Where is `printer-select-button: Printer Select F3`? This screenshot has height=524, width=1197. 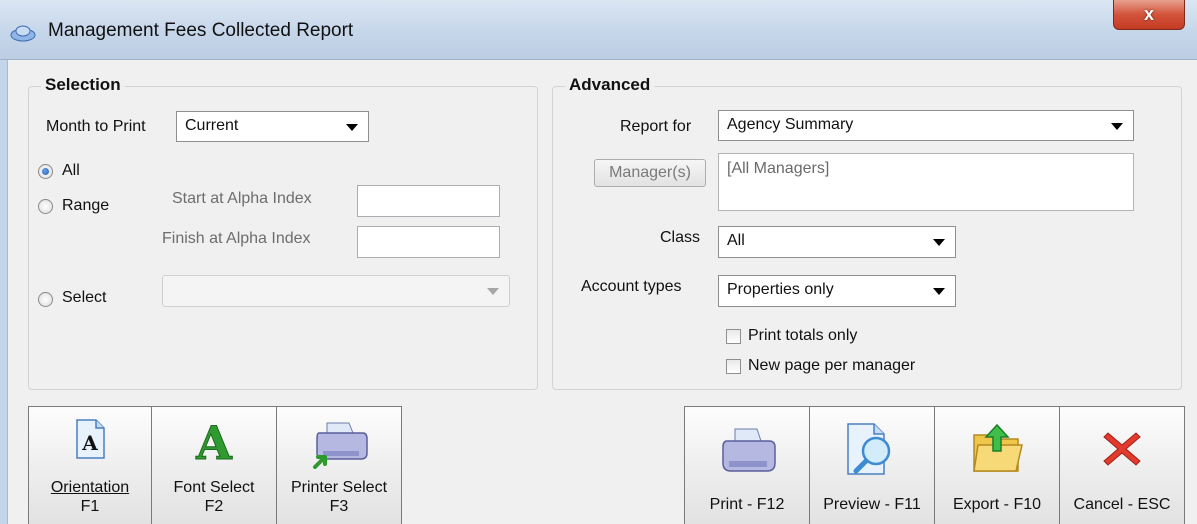
printer-select-button: Printer Select F3 is located at coordinates (339, 465).